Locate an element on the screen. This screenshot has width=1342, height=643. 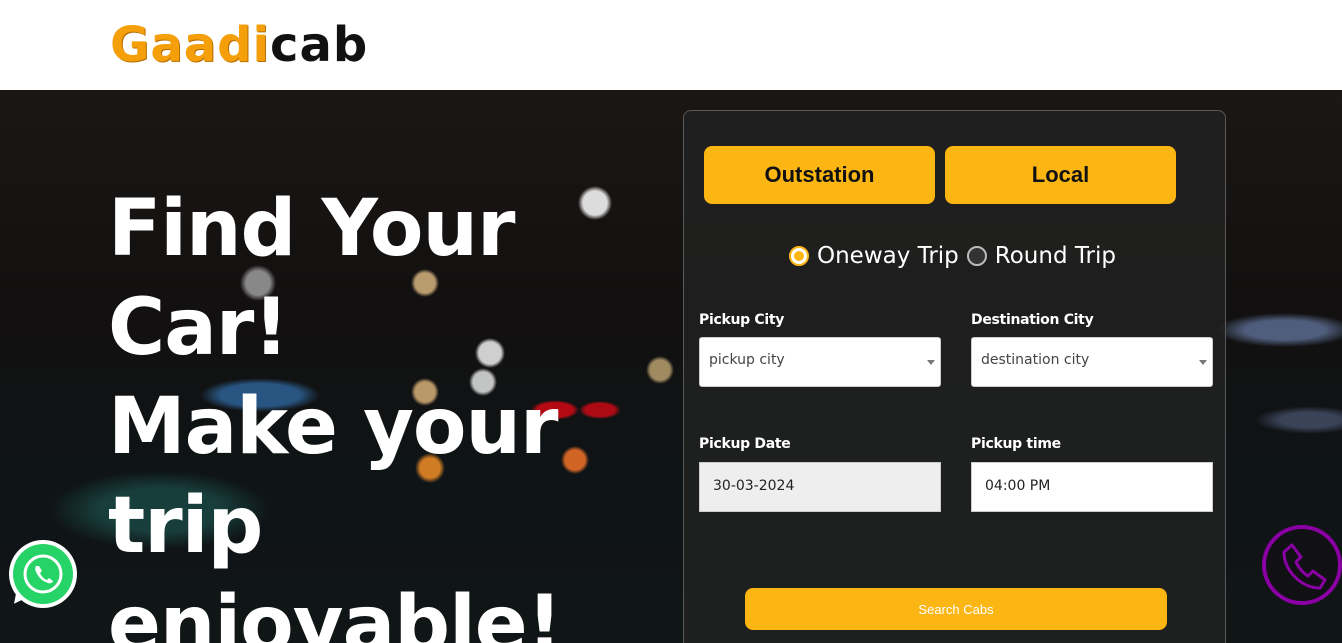
pickup-time-label: Pickup time is located at coordinates (1016, 444).